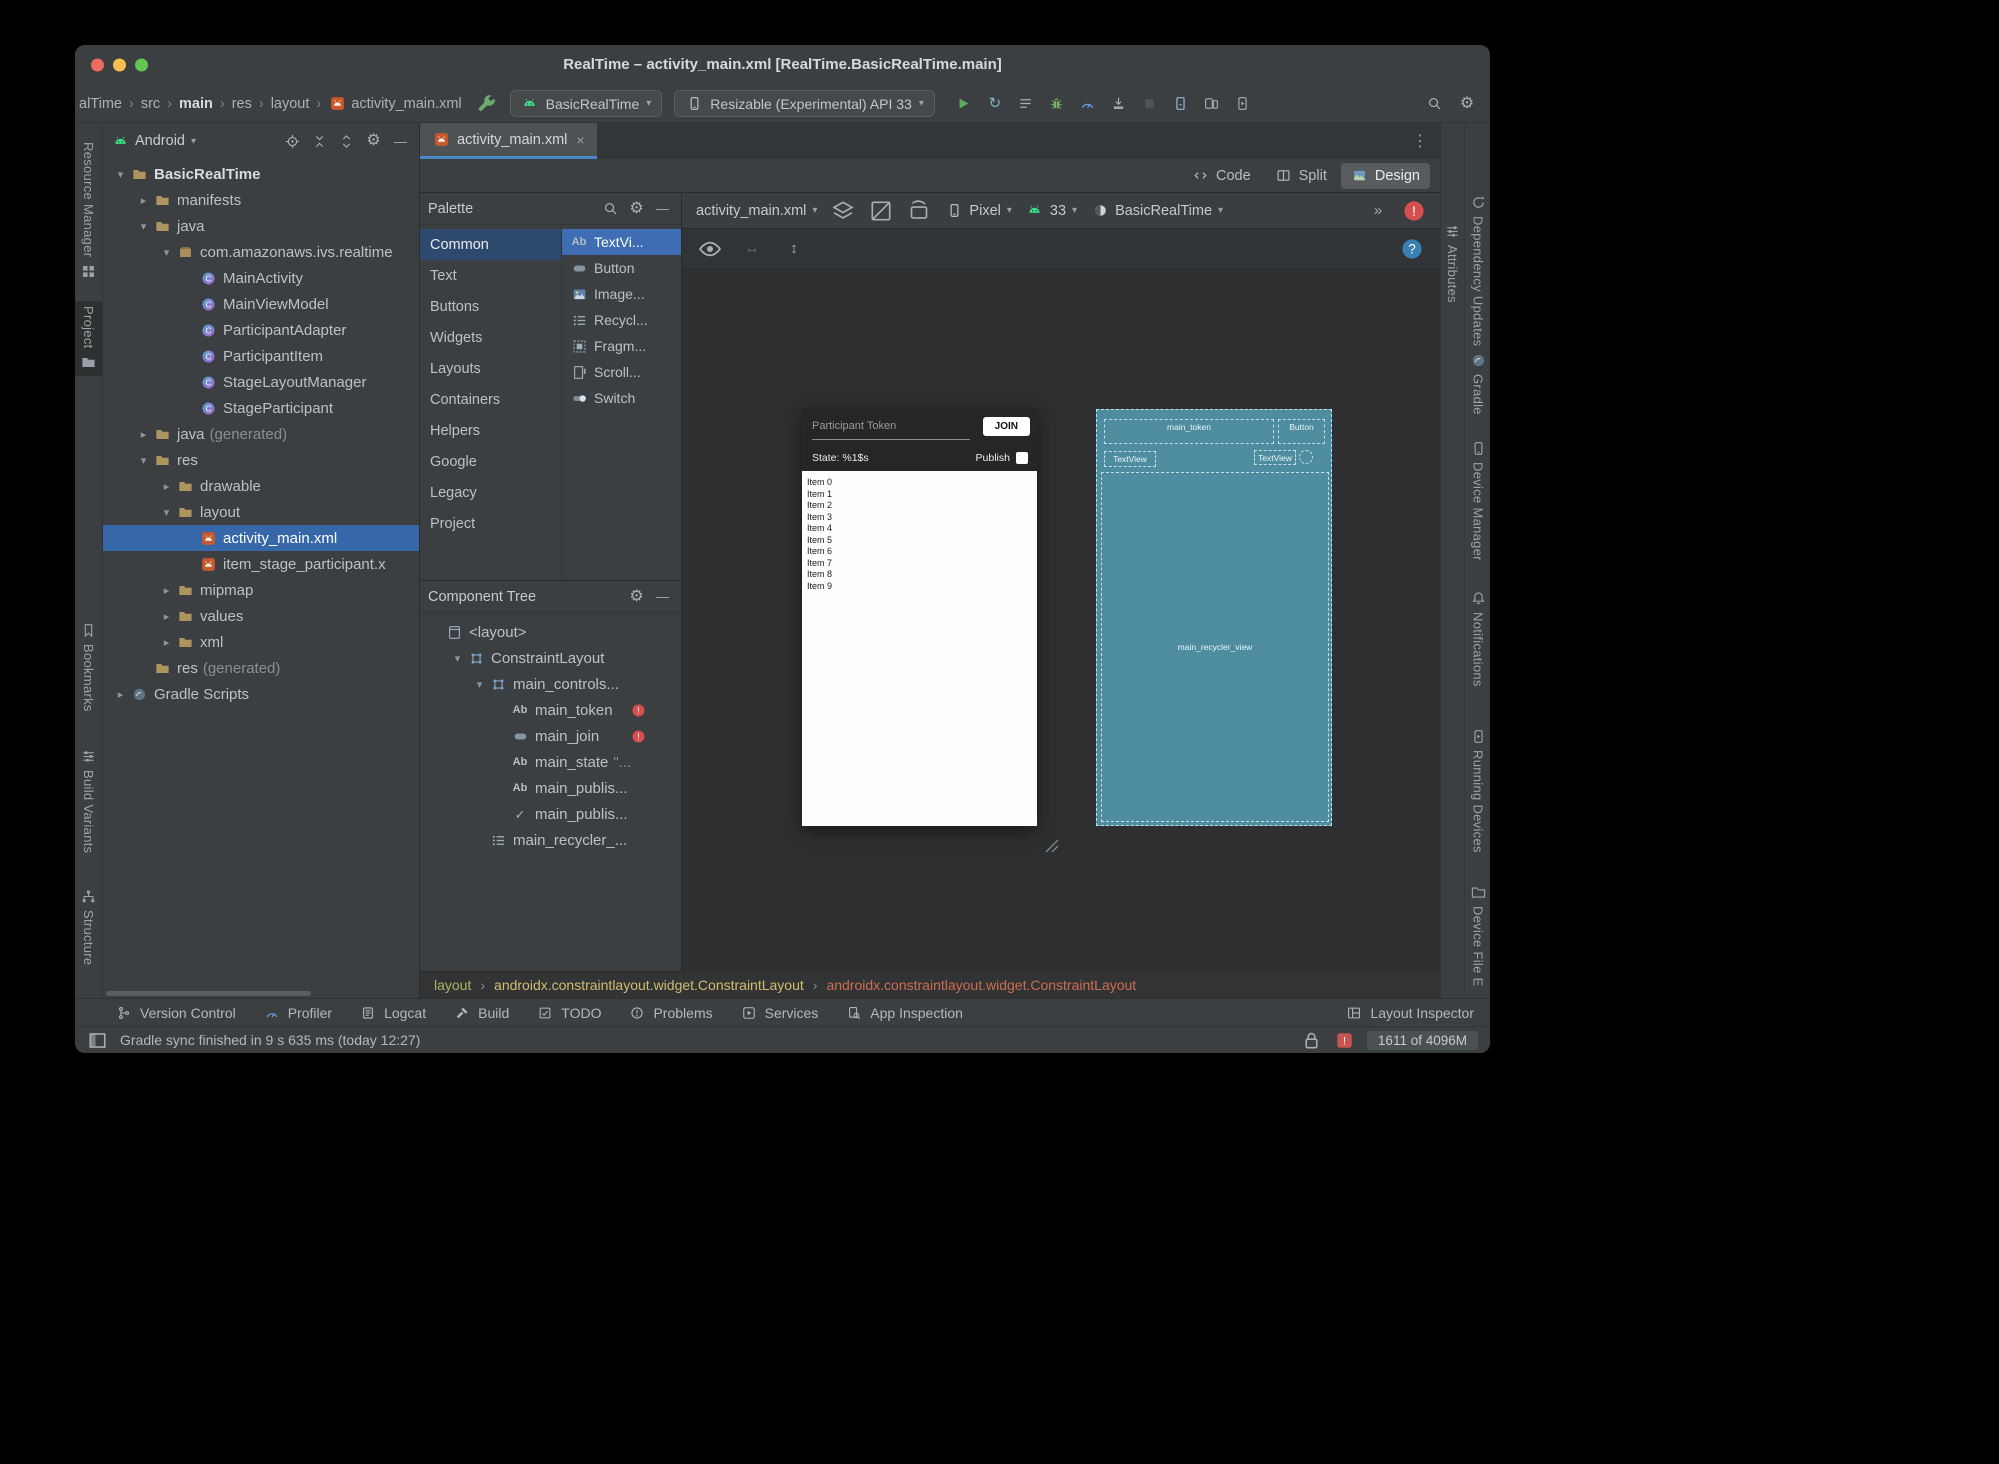 The width and height of the screenshot is (1999, 1464). I want to click on breadcrumb-item-activity-main-xml: activity_main.xml, so click(395, 104).